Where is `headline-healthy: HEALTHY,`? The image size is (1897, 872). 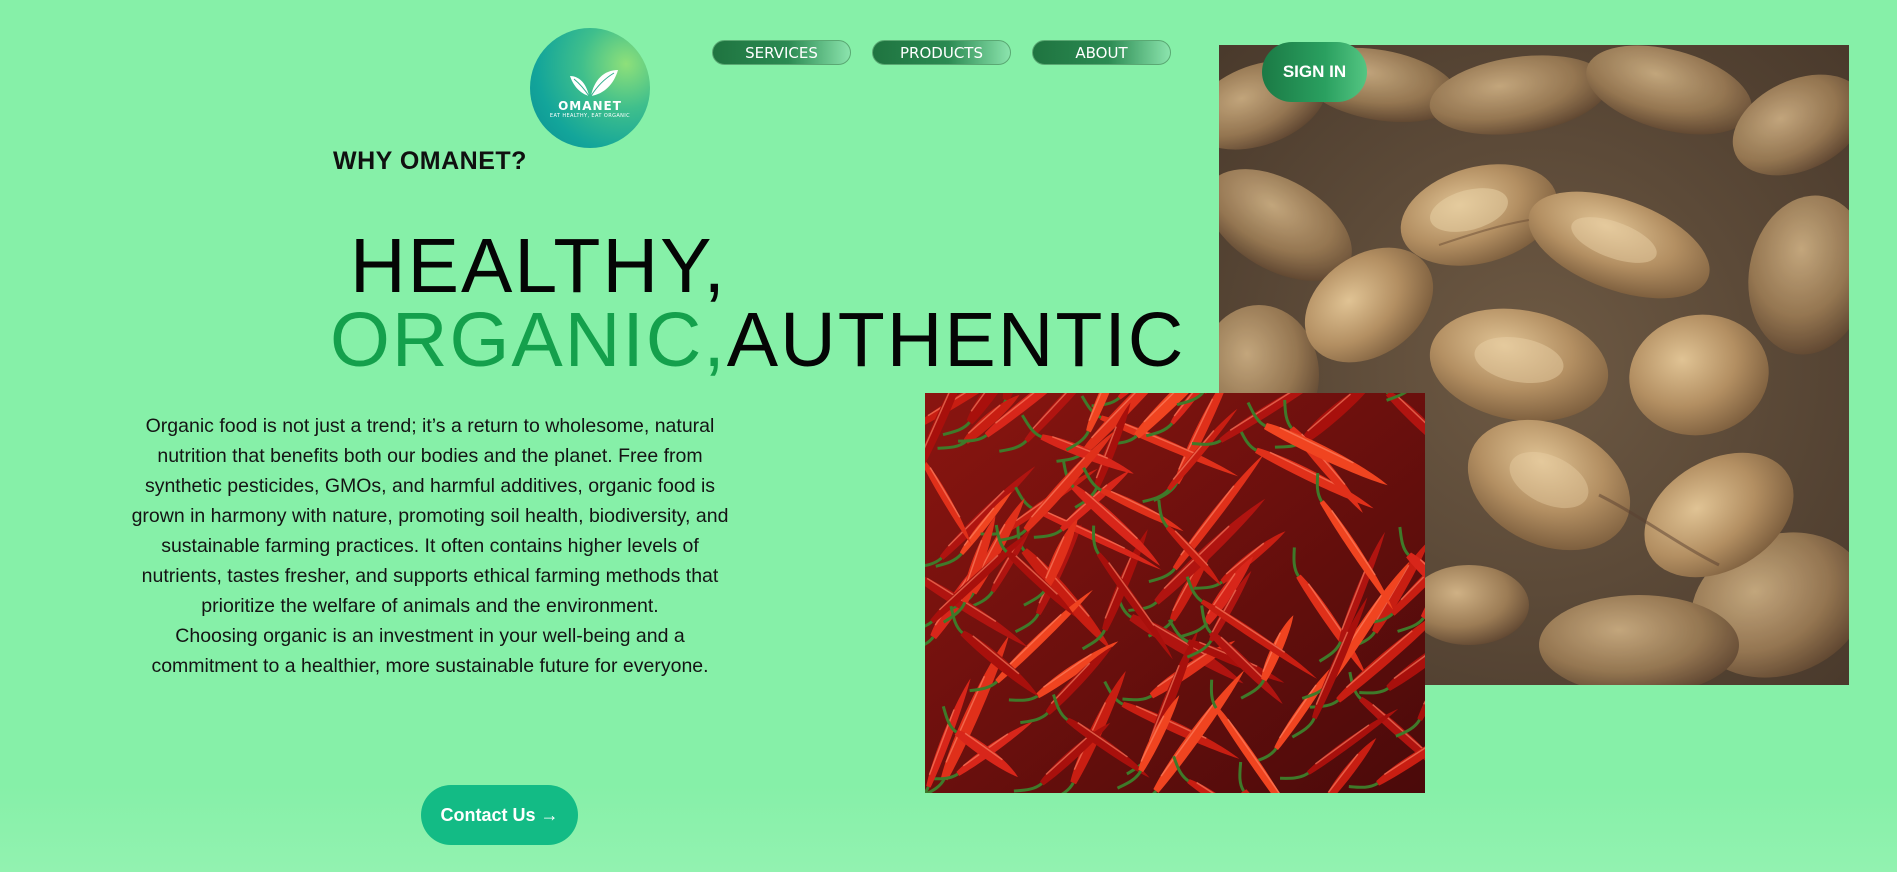
headline-healthy: HEALTHY, is located at coordinates (538, 266).